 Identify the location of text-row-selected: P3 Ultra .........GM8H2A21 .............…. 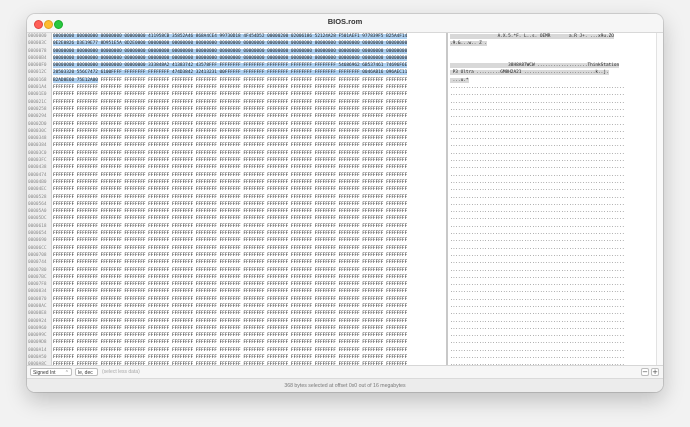
(529, 73).